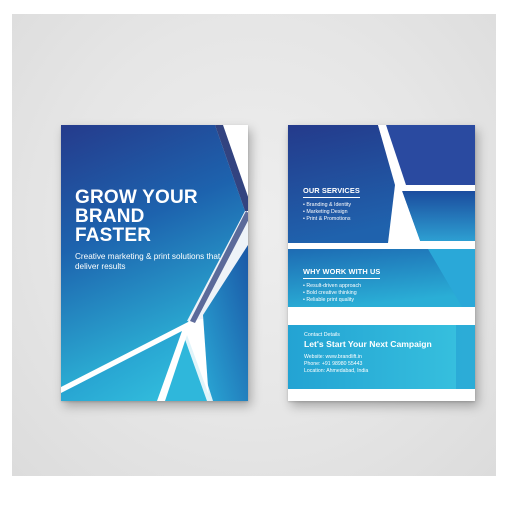  What do you see at coordinates (136, 216) in the screenshot?
I see `front-headline: GROW YOUR BRAND FASTER` at bounding box center [136, 216].